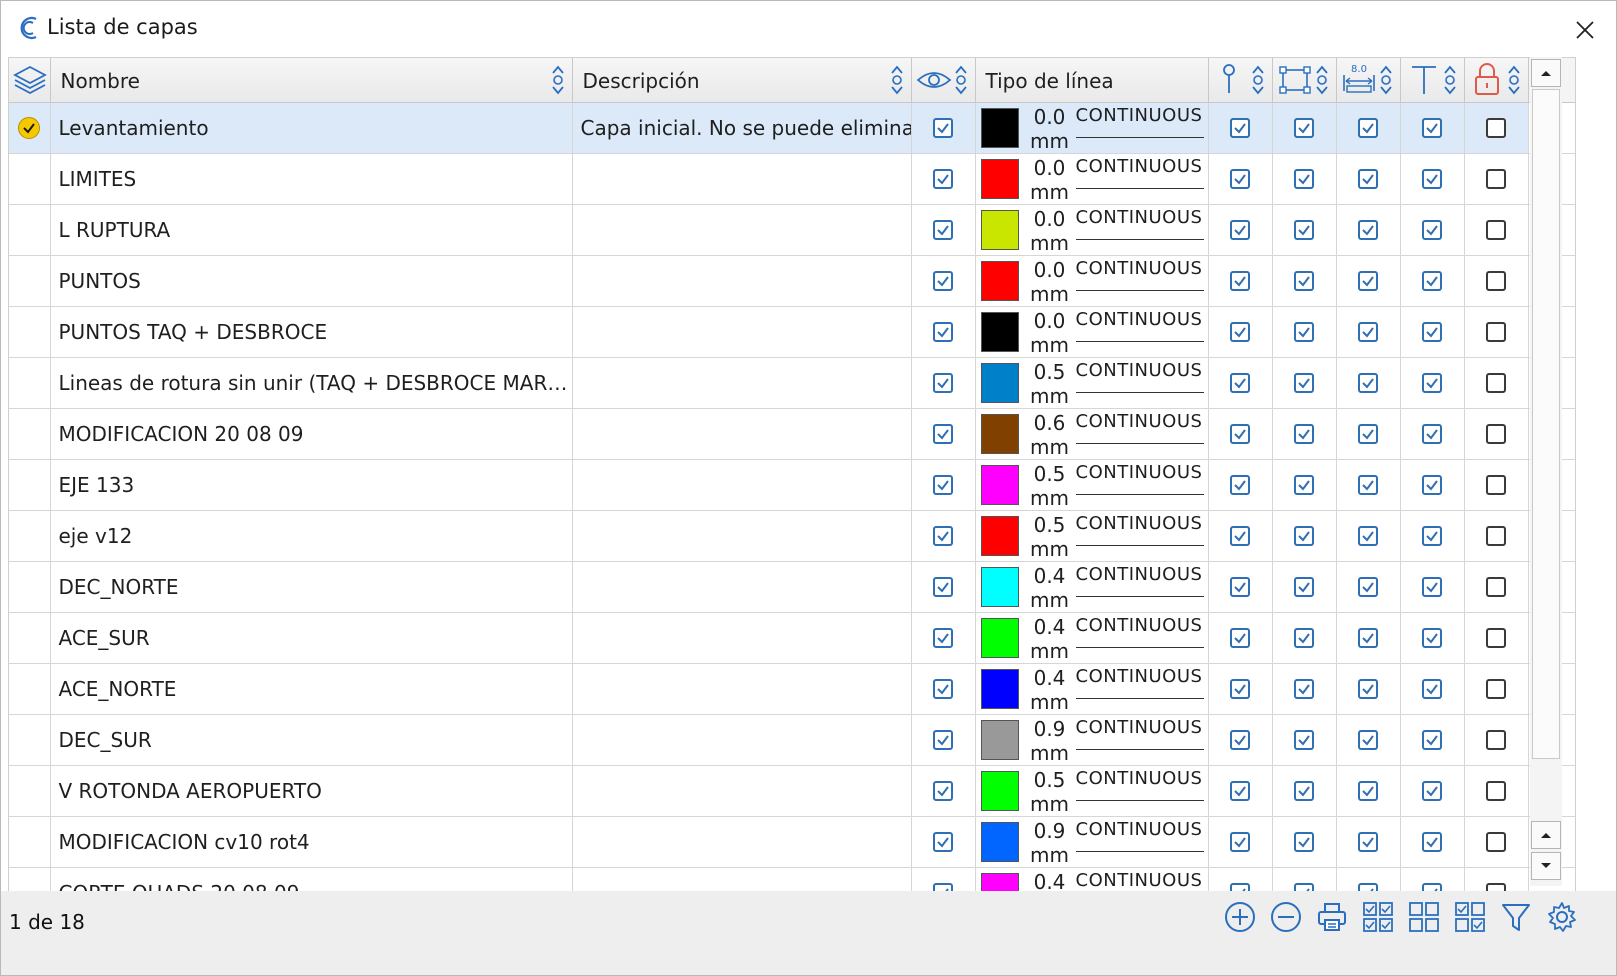 Image resolution: width=1617 pixels, height=976 pixels. I want to click on table-row: DEC_SUR 0.9 mm CONTINUOUS, so click(792, 740).